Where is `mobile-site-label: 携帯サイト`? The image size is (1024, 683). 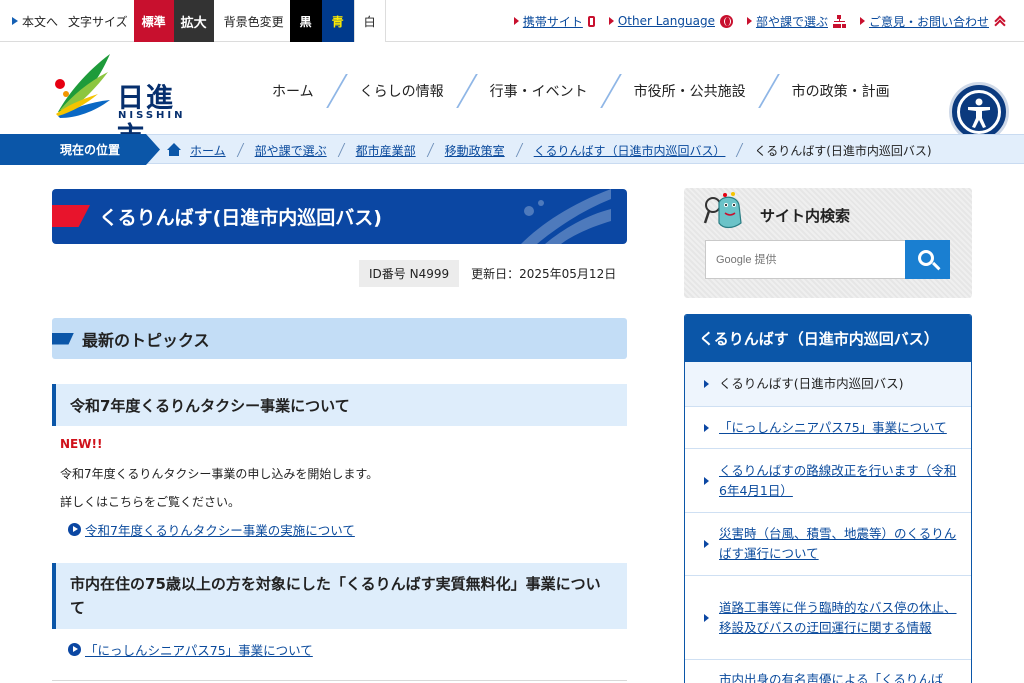 mobile-site-label: 携帯サイト is located at coordinates (552, 21).